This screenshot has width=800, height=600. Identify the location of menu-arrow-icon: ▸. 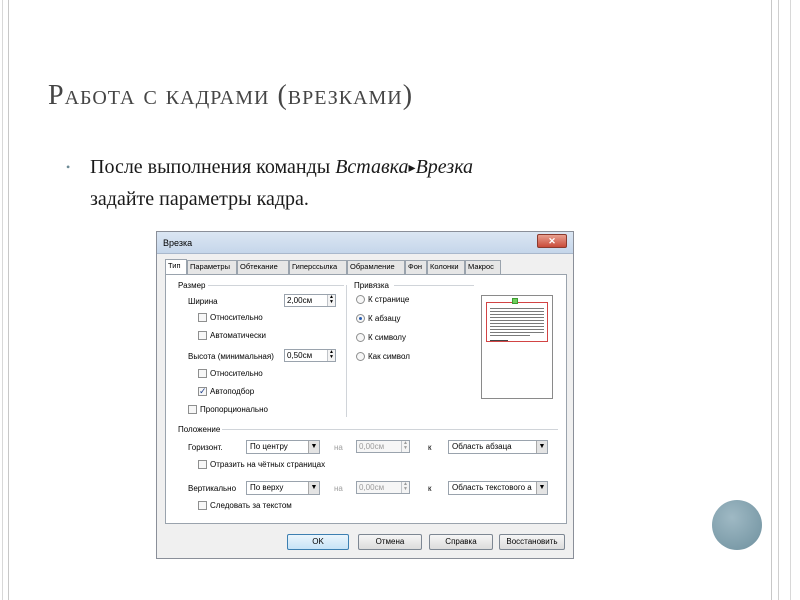
(412, 168).